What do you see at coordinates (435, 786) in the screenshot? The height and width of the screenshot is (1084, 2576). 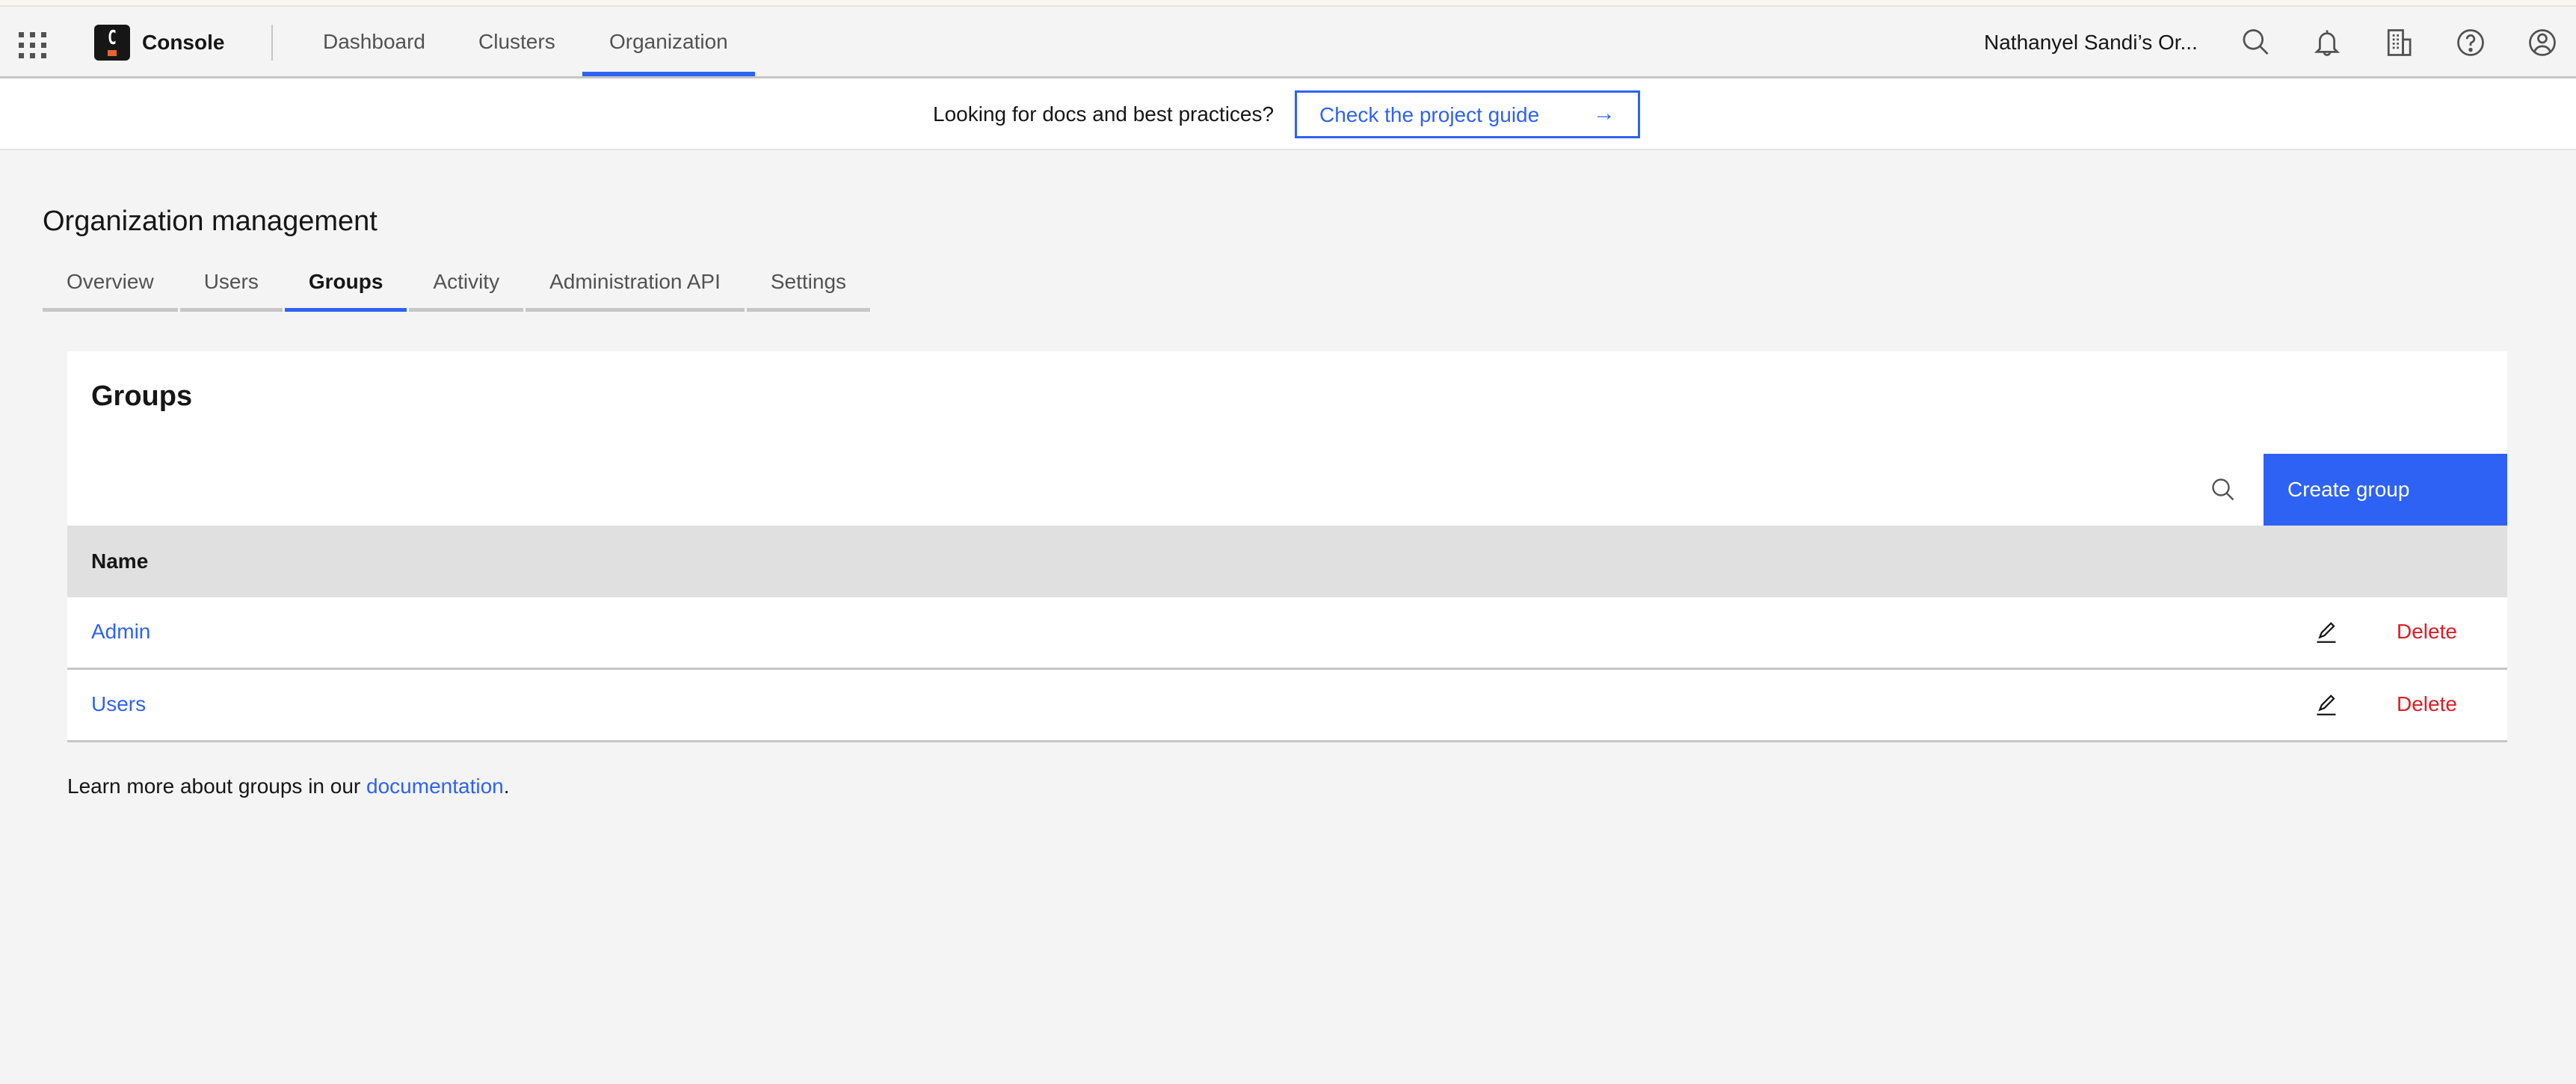 I see `documentation-link: documentation` at bounding box center [435, 786].